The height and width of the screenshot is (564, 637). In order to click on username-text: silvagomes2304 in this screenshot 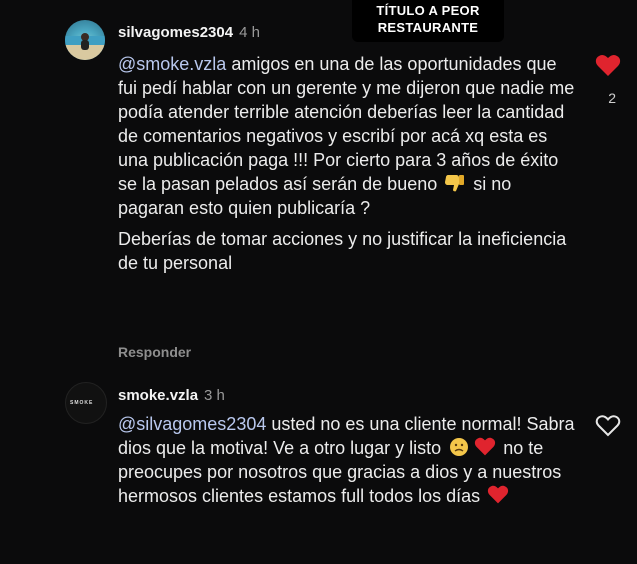, I will do `click(175, 32)`.